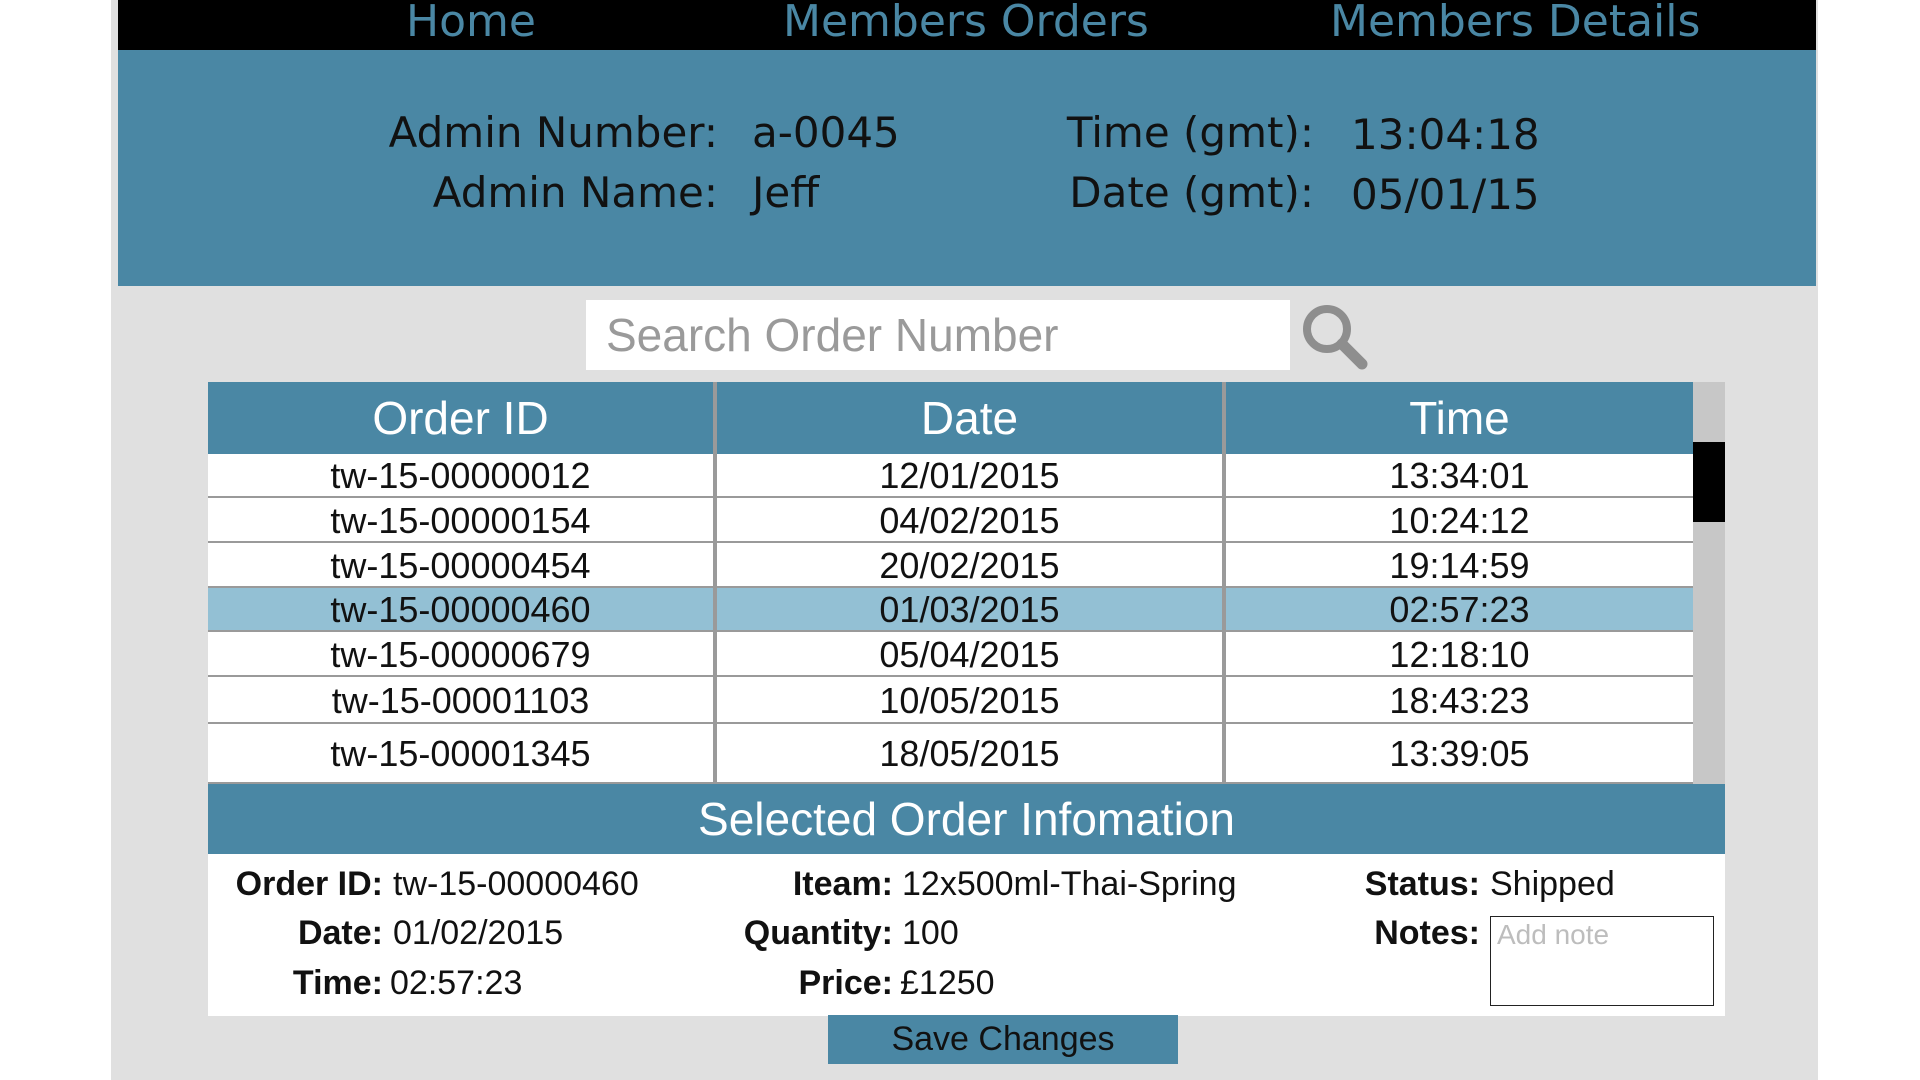 This screenshot has height=1080, width=1920. I want to click on table-row: tw-15-00001103 10/05/2015 18:43:23, so click(950, 700).